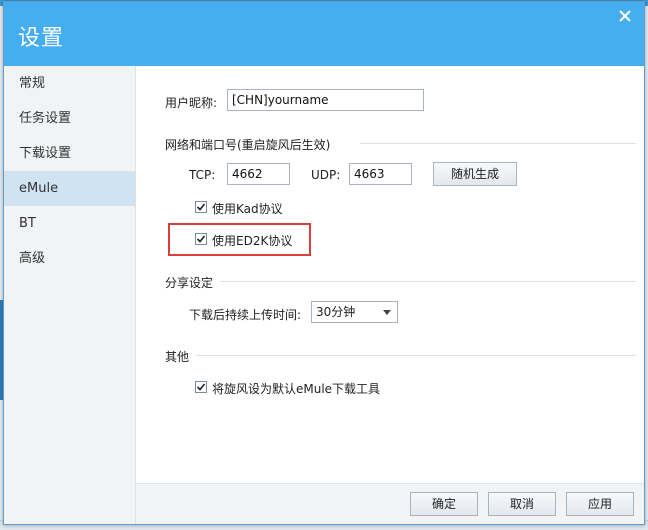  I want to click on ed2k-label: 使用ED2K协议, so click(252, 241).